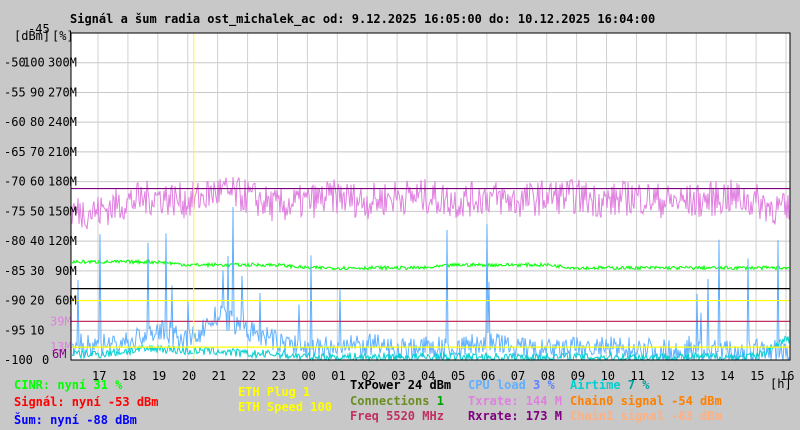  I want to click on y-tick-dbm: -60, so click(15, 122).